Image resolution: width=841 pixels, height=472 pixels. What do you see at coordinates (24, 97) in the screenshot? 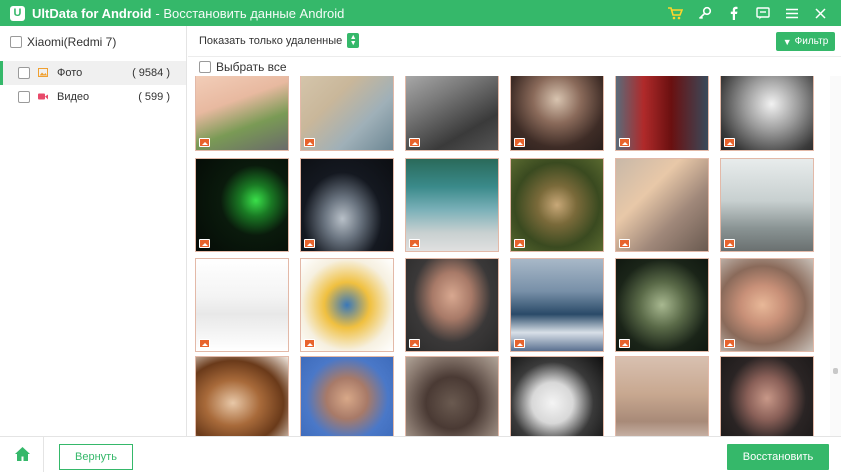
I see `video-checkbox` at bounding box center [24, 97].